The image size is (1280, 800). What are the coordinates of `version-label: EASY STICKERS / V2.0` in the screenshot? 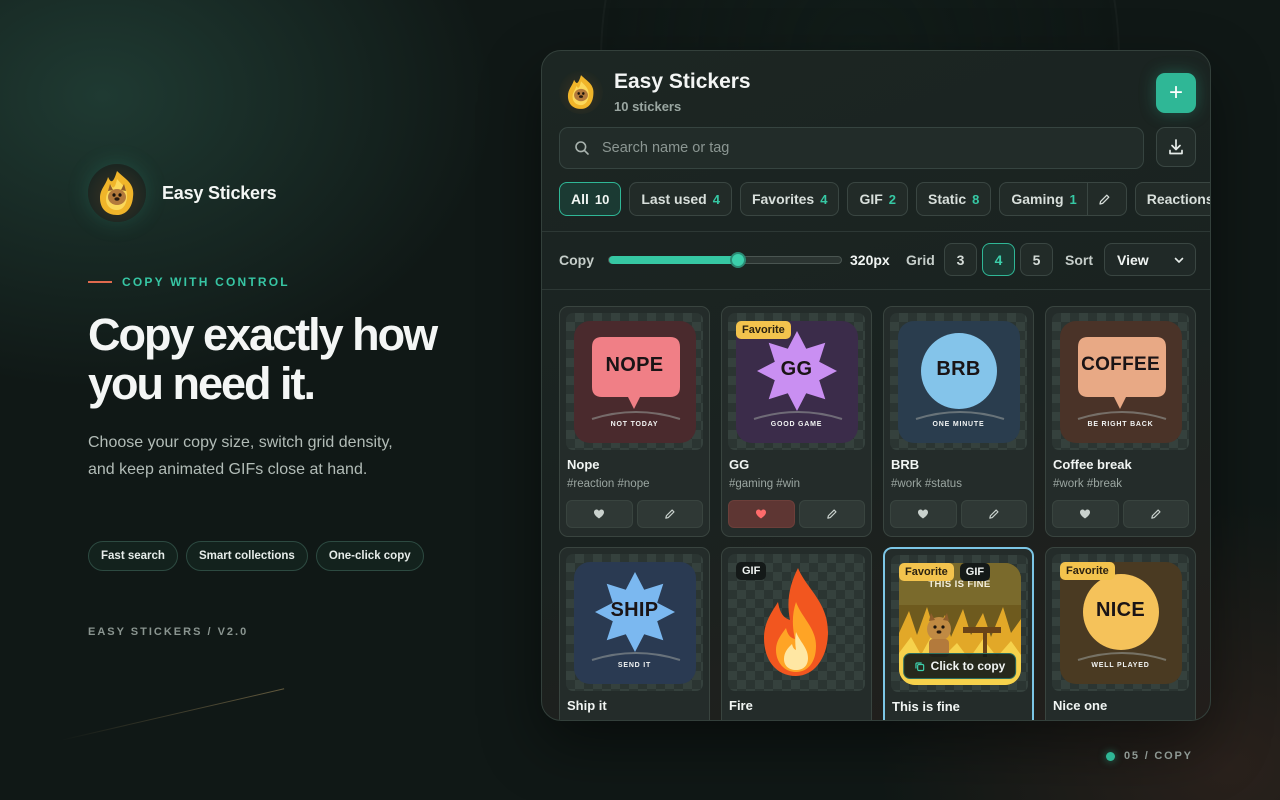 It's located at (168, 632).